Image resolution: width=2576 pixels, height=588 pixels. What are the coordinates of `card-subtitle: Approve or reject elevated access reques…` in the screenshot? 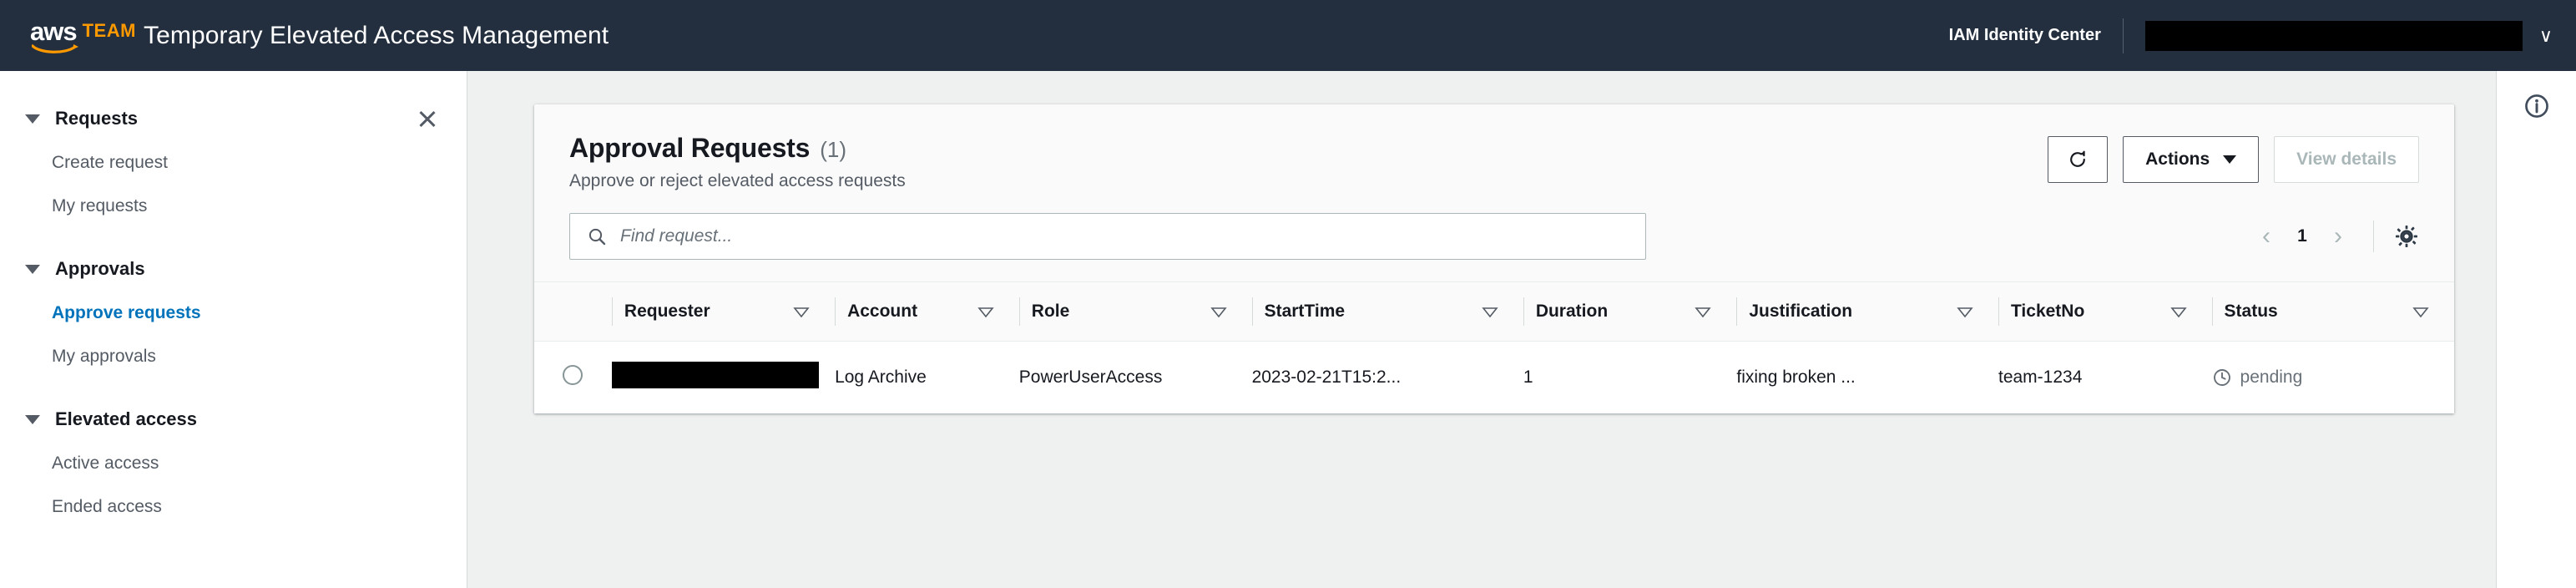 It's located at (737, 180).